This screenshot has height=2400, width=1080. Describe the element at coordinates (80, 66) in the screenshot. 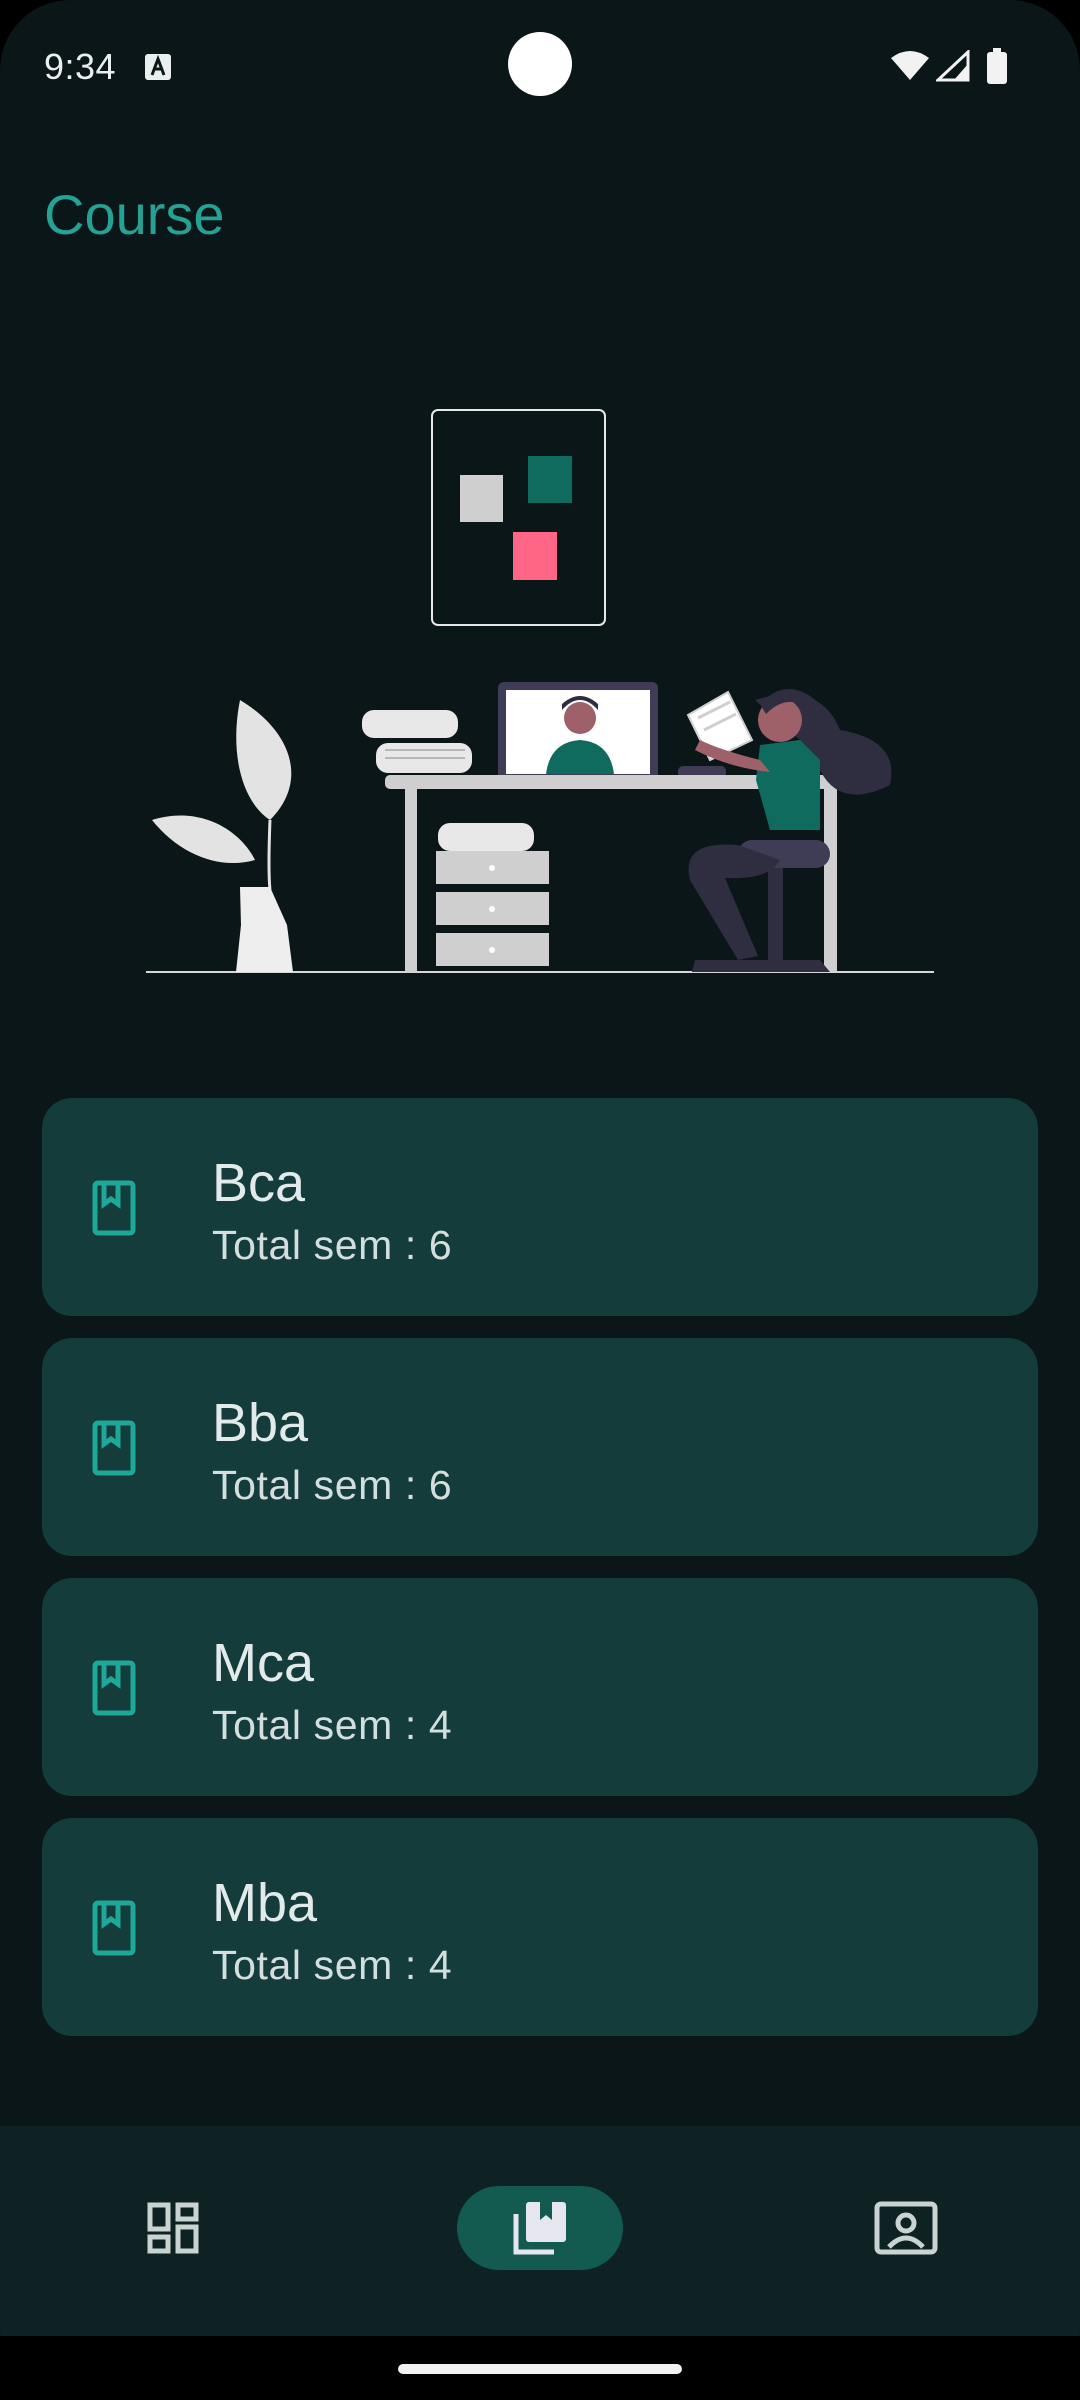

I see `status-time: 9:34` at that location.